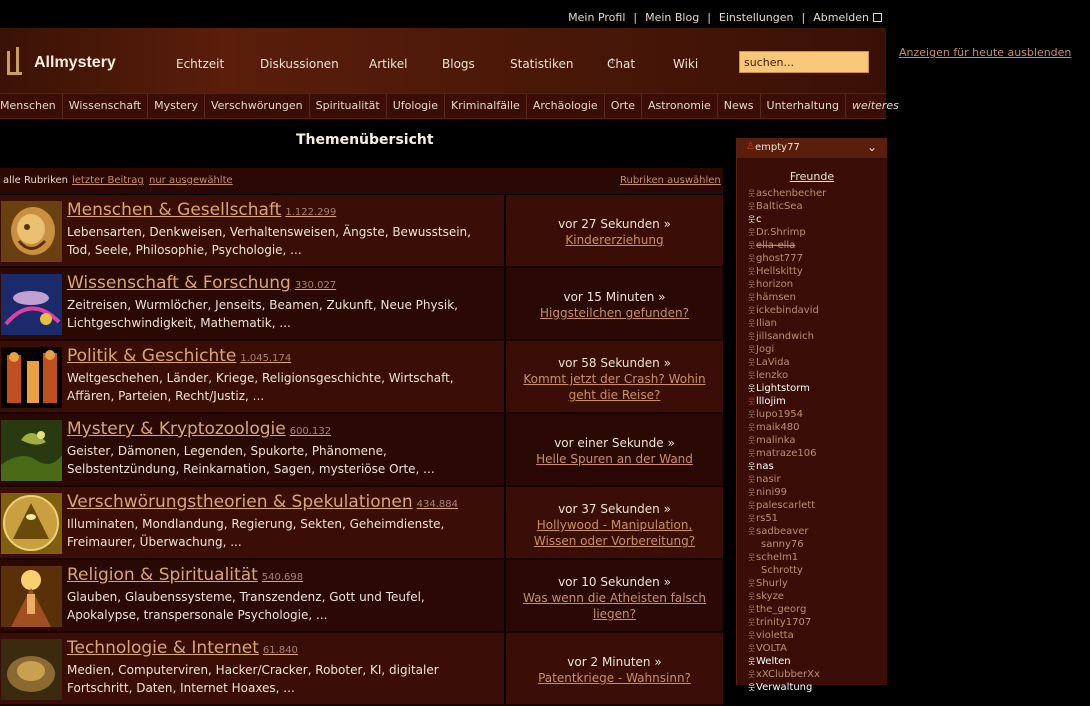 The image size is (1090, 706). I want to click on topic-title: Religion & Spiritualität 540.698, so click(185, 575).